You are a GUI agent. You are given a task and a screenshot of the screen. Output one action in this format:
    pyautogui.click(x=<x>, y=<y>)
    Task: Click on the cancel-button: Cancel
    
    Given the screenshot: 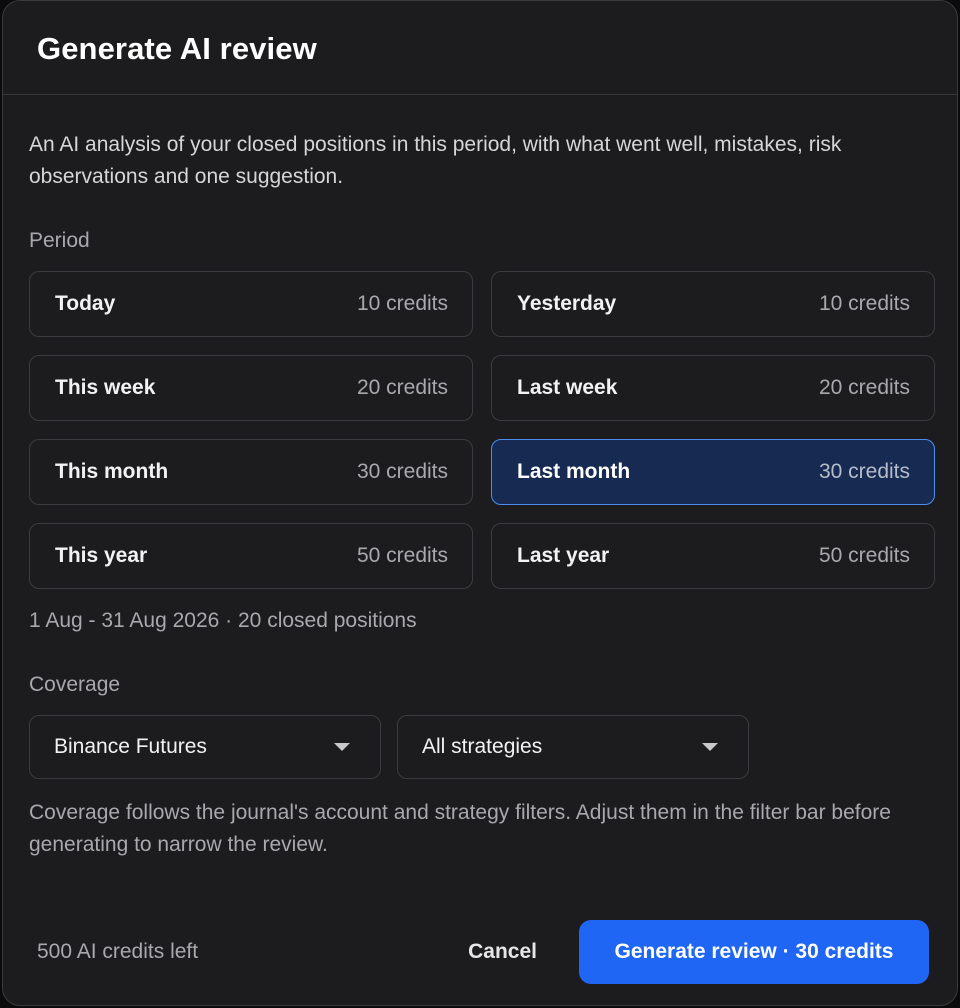 What is the action you would take?
    pyautogui.click(x=502, y=952)
    